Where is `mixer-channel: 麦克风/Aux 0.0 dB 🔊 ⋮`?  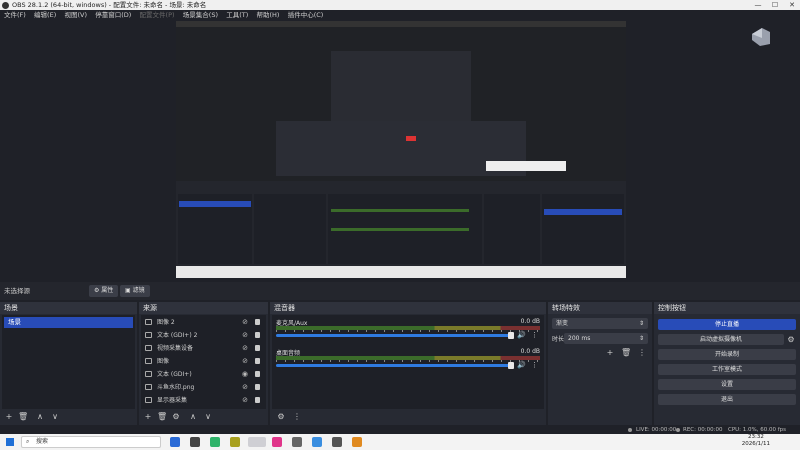
mixer-channel: 麦克风/Aux 0.0 dB 🔊 ⋮ is located at coordinates (408, 331).